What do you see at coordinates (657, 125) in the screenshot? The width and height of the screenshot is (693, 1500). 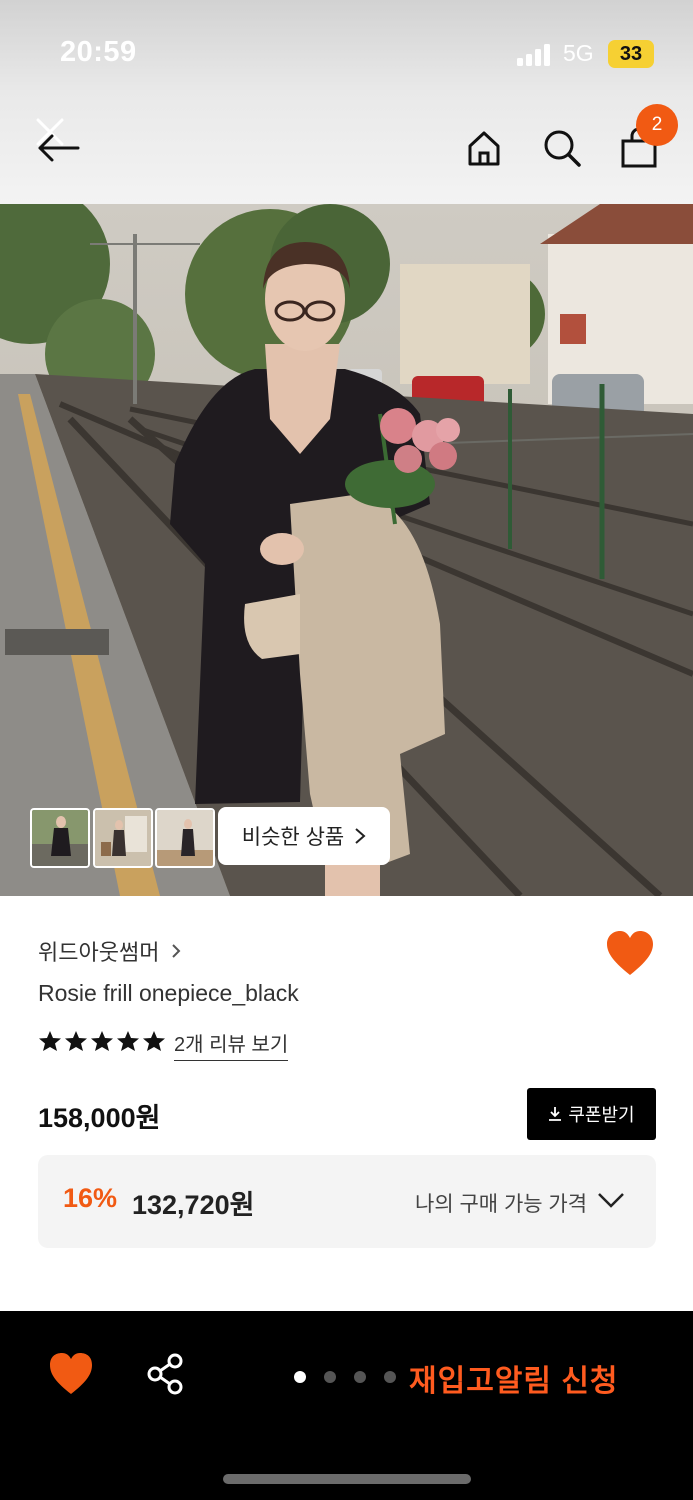 I see `cart-count-badge: 2` at bounding box center [657, 125].